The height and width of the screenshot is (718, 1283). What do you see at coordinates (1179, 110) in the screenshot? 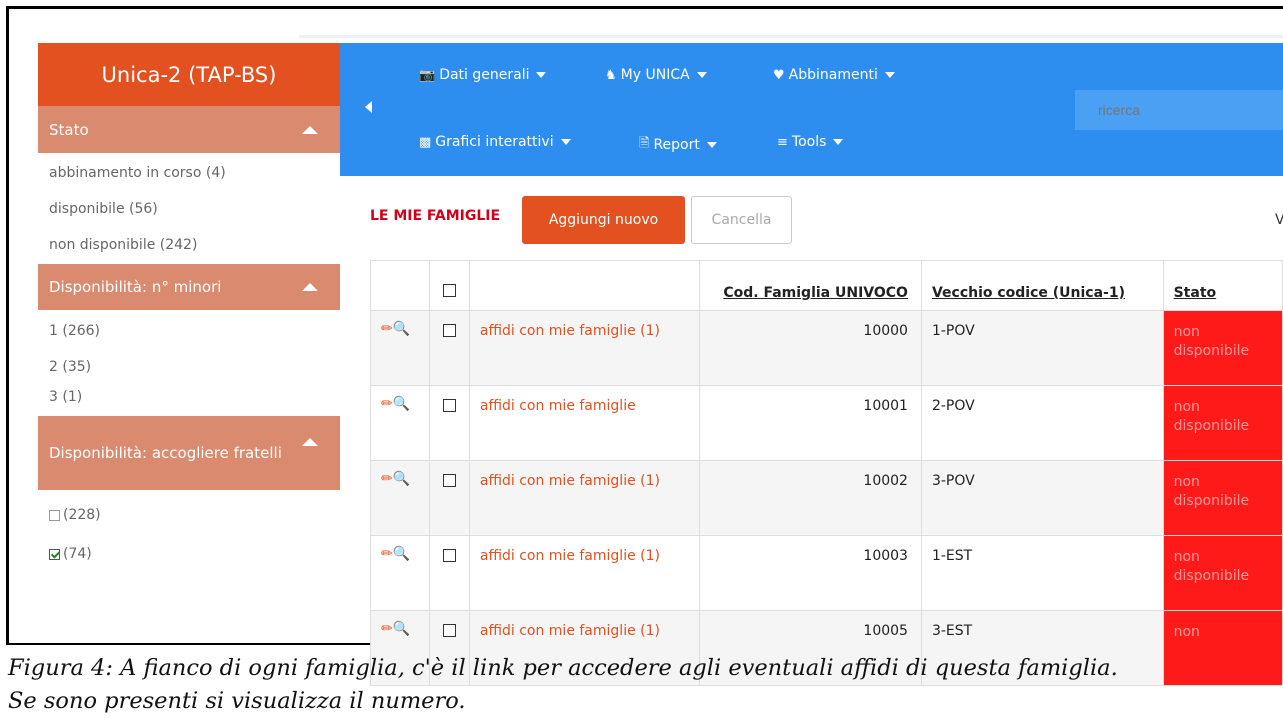
I see `search-input` at bounding box center [1179, 110].